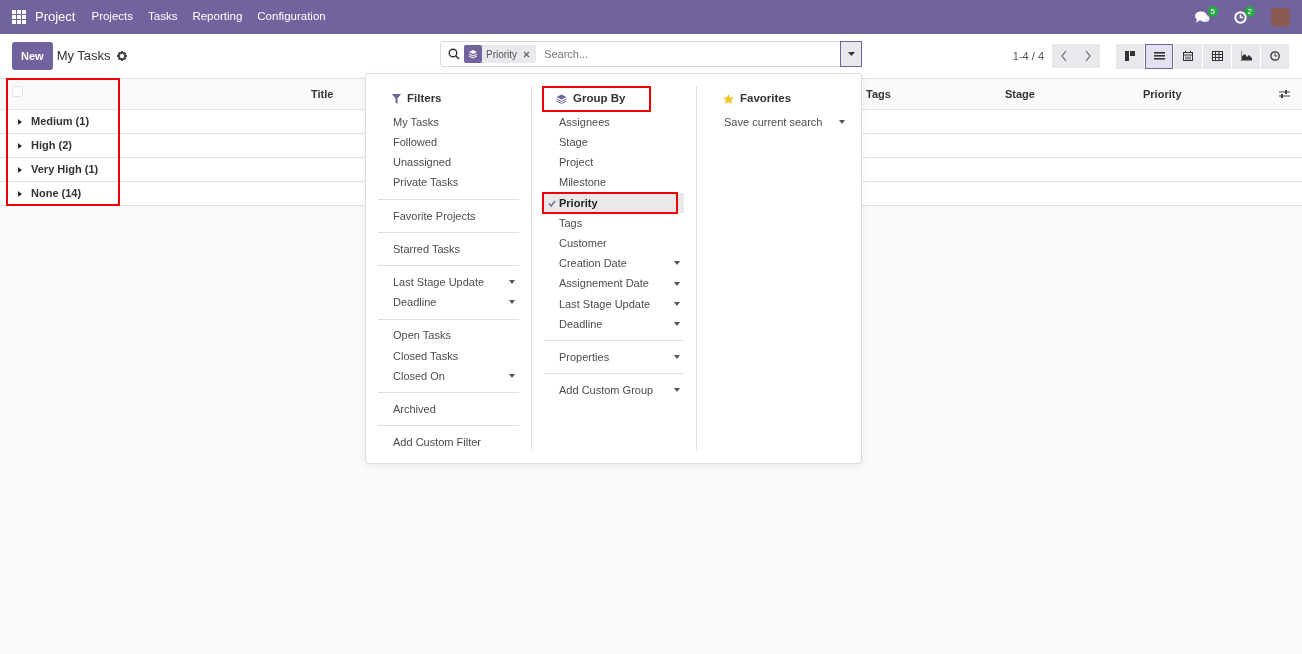 The width and height of the screenshot is (1302, 654). What do you see at coordinates (1028, 56) in the screenshot?
I see `pager-value: 1-4 / 4` at bounding box center [1028, 56].